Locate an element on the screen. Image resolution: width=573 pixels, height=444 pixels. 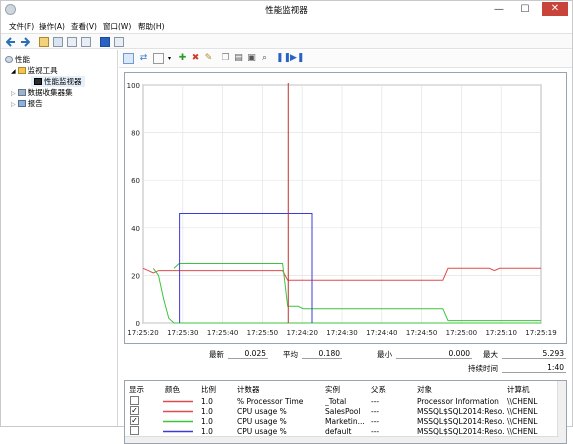
minimize-button: — is located at coordinates (499, 10).